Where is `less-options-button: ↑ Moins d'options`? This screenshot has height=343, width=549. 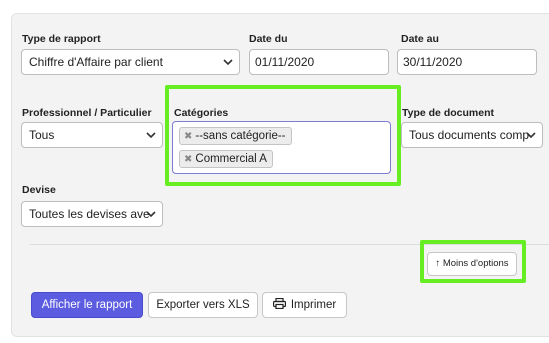
less-options-button: ↑ Moins d'options is located at coordinates (472, 264).